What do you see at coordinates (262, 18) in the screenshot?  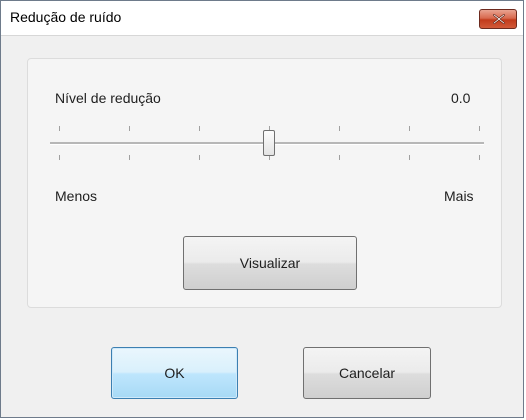 I see `title-bar: Redução de ruído` at bounding box center [262, 18].